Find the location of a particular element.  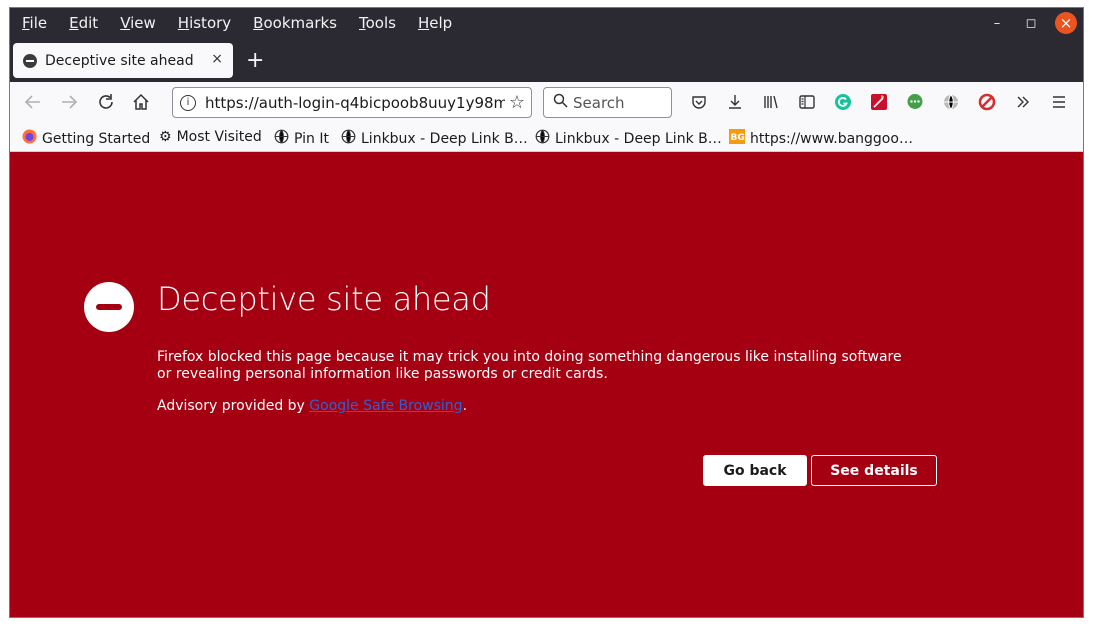

menu-tools: Tools is located at coordinates (377, 23).